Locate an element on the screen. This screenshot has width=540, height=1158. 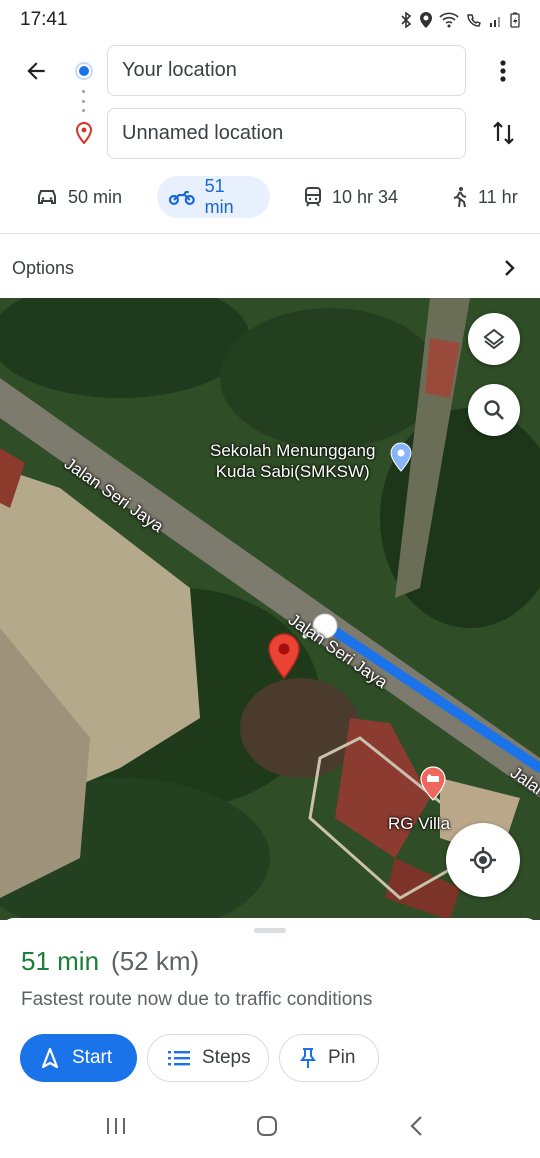
poi-school-text: Sekolah Menunggang Kuda Sabi(SMKSW) is located at coordinates (293, 461).